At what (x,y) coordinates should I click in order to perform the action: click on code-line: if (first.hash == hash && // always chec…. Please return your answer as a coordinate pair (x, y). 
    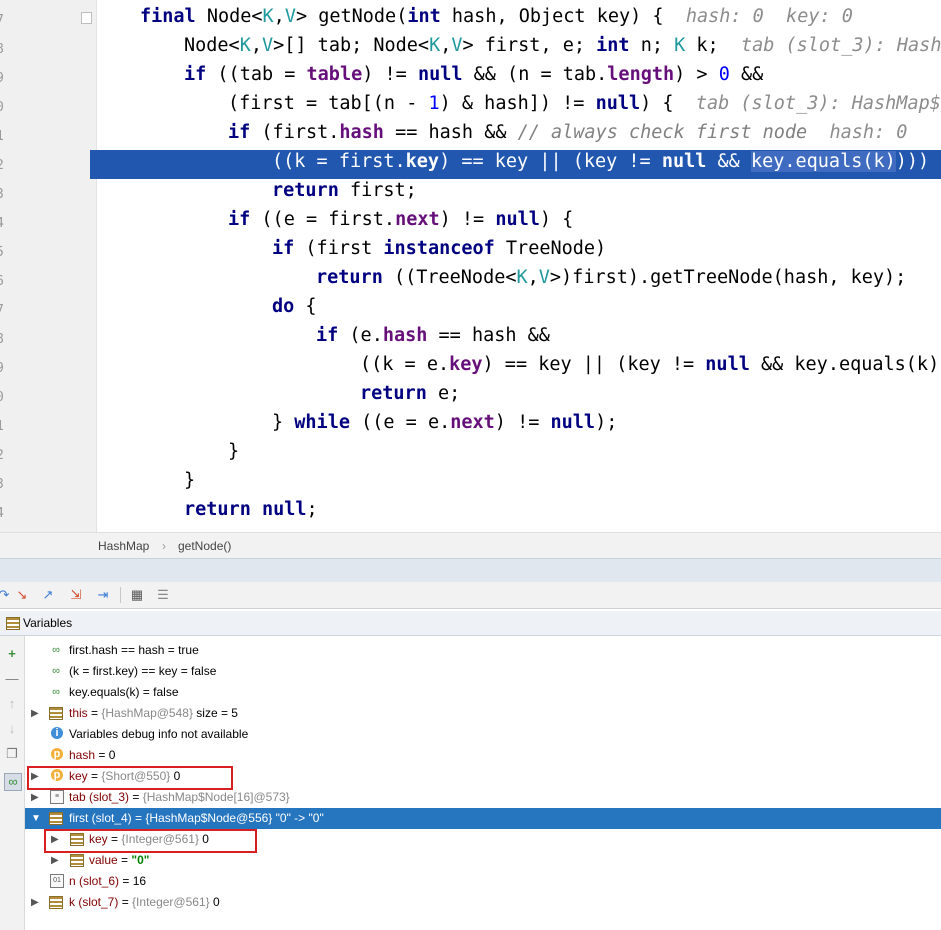
    Looking at the image, I should click on (568, 132).